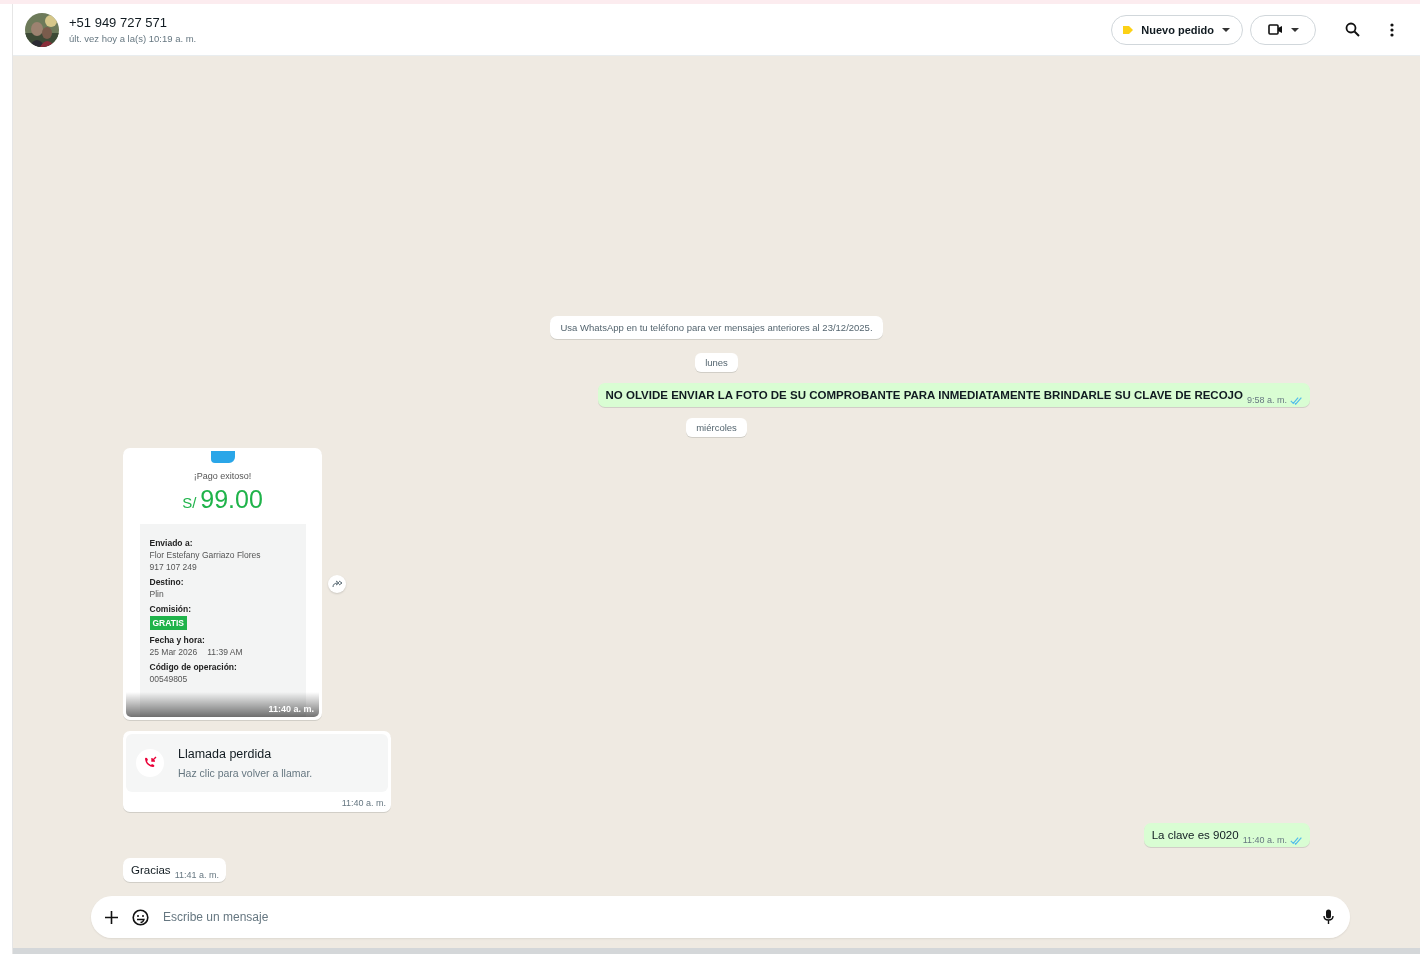 The width and height of the screenshot is (1420, 954). Describe the element at coordinates (1275, 29) in the screenshot. I see `video-camera-icon` at that location.